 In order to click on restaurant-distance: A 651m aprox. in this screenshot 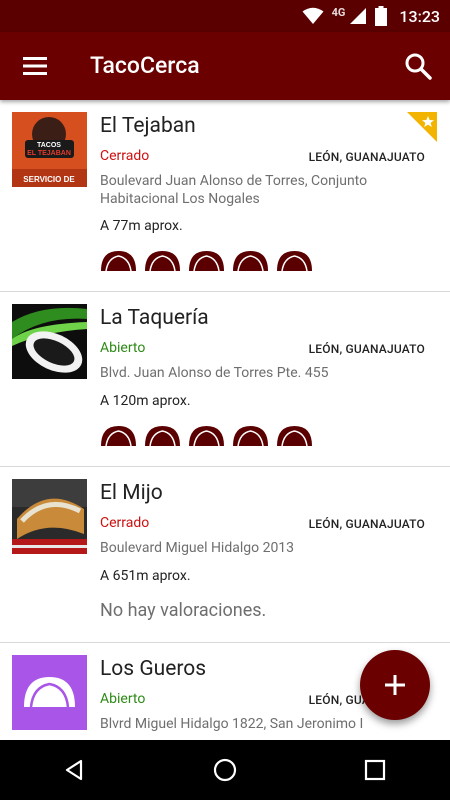, I will do `click(145, 576)`.